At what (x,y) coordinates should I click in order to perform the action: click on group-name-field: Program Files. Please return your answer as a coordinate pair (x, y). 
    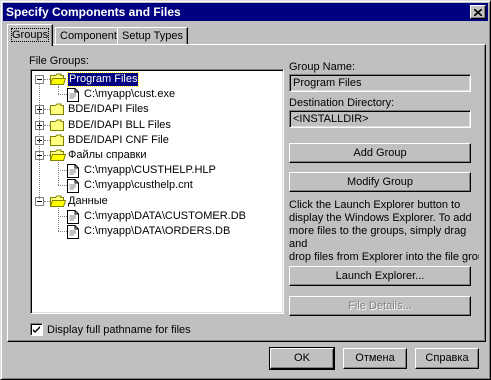
    Looking at the image, I should click on (380, 83).